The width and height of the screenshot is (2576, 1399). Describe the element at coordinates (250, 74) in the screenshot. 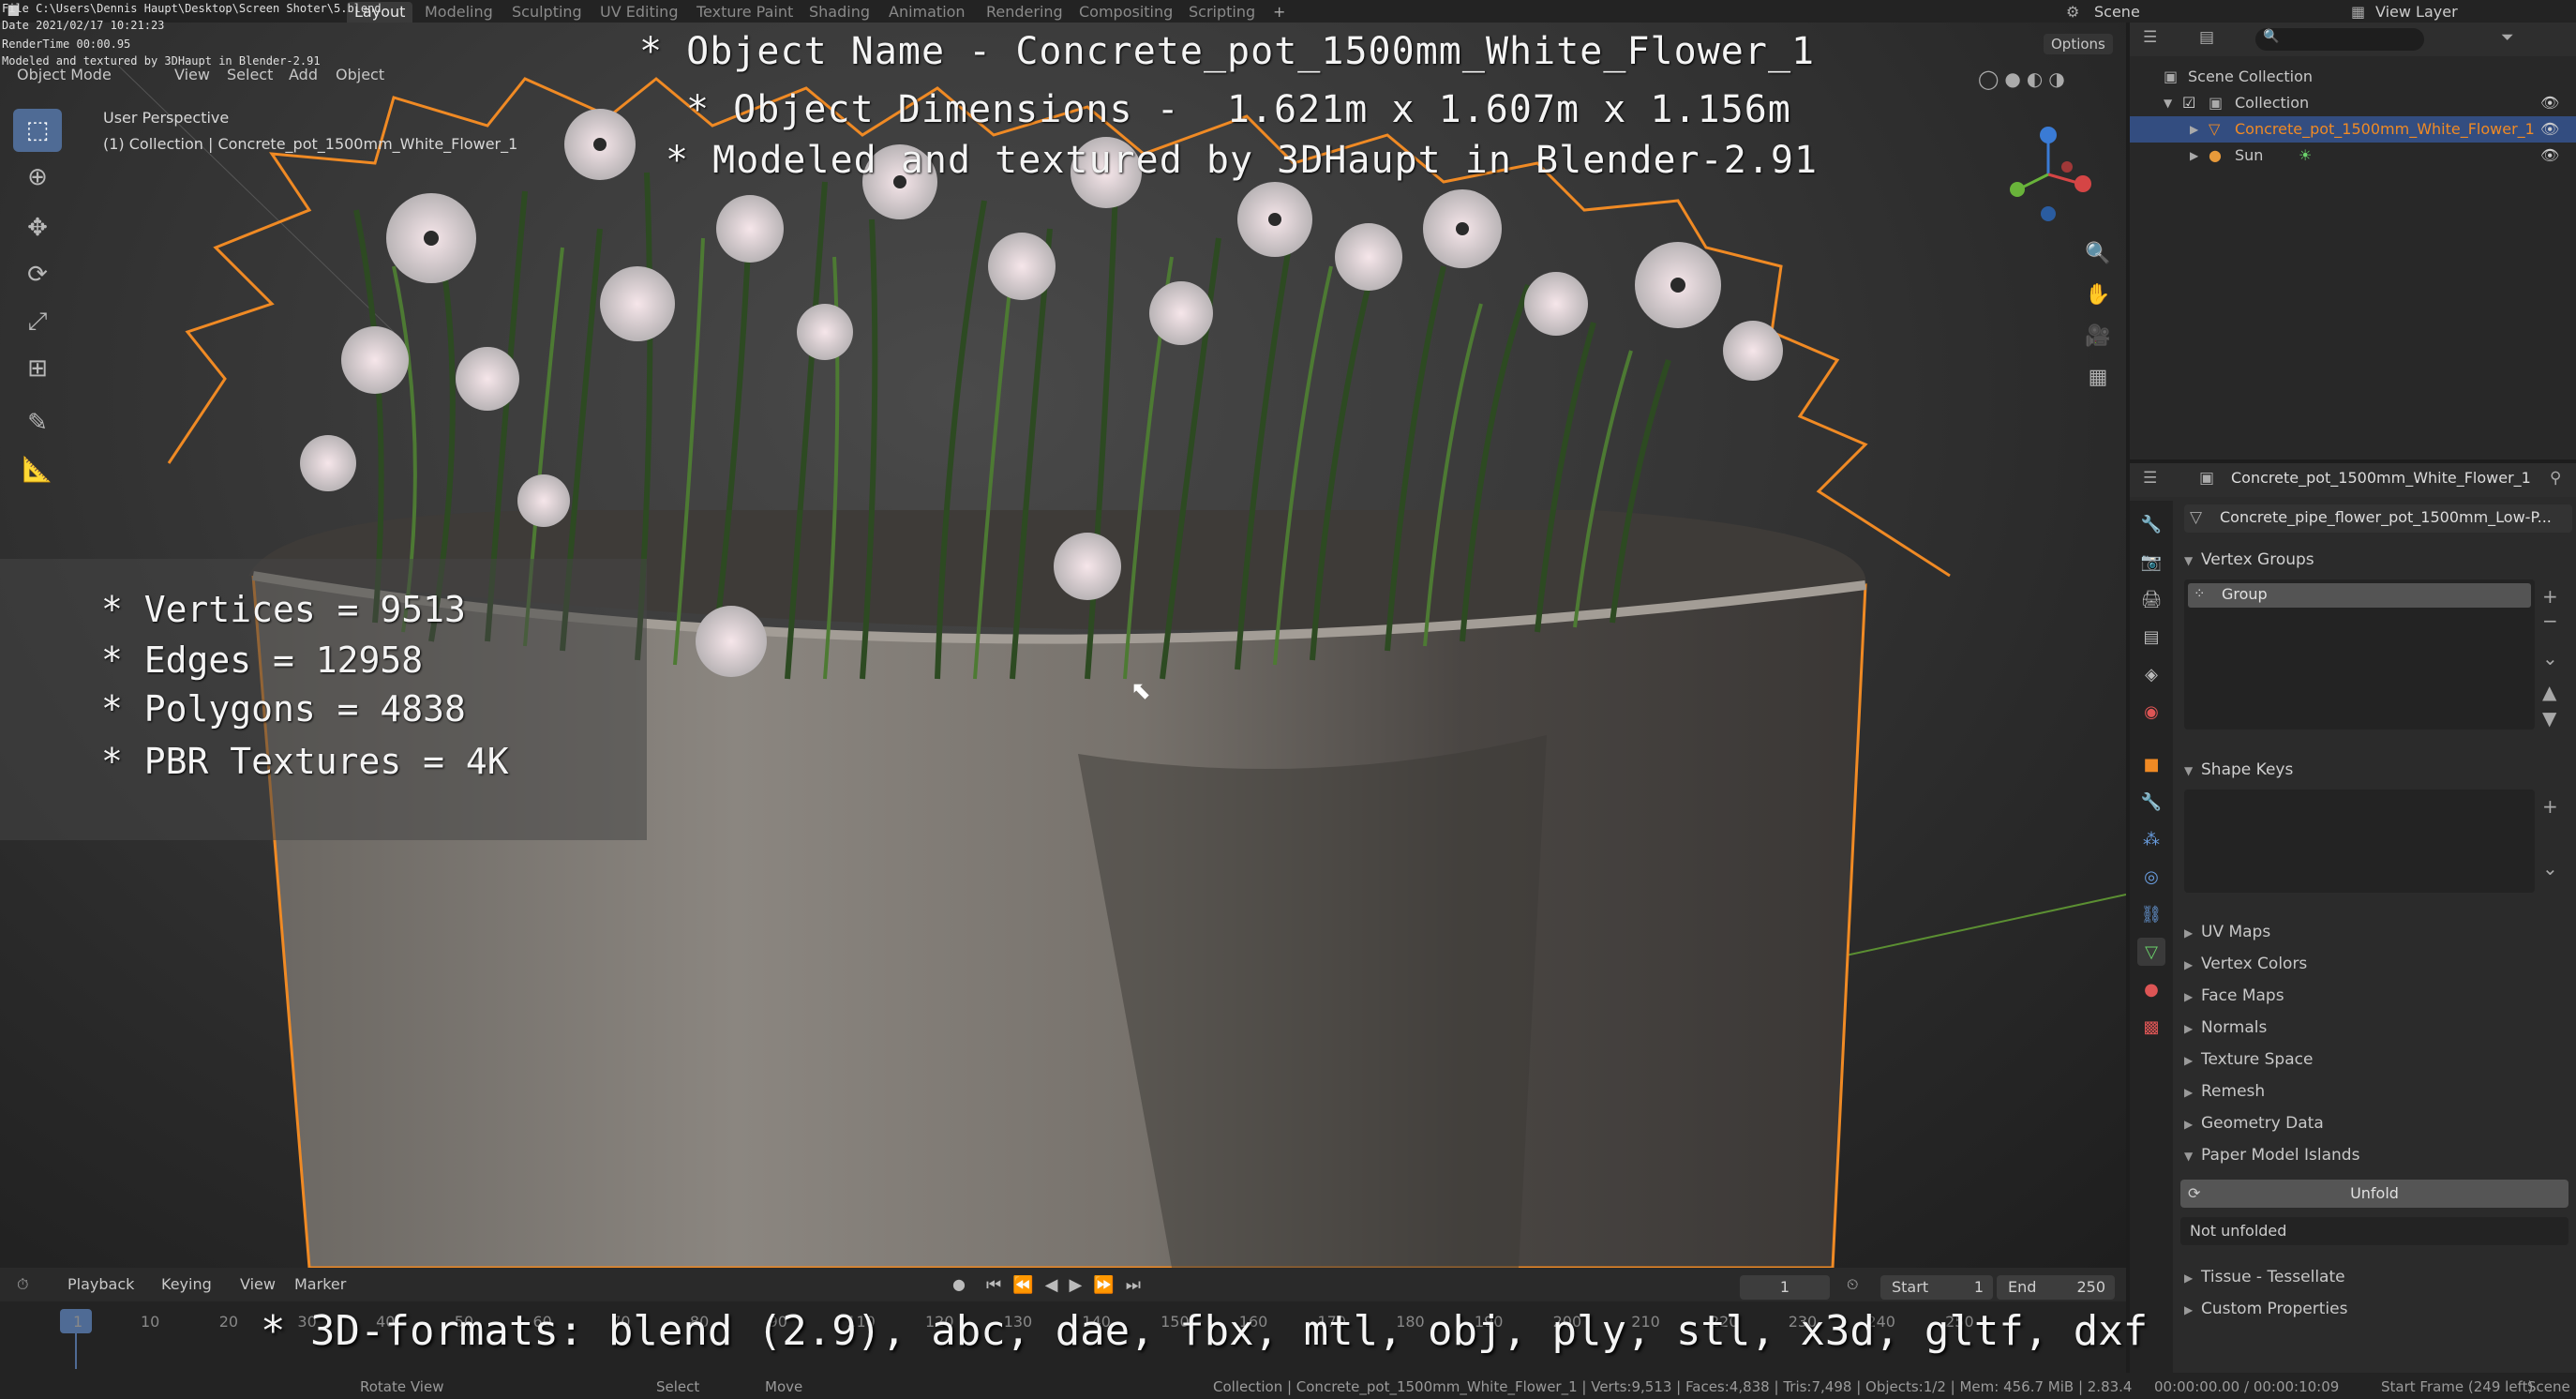

I see `menu-select: Select` at that location.